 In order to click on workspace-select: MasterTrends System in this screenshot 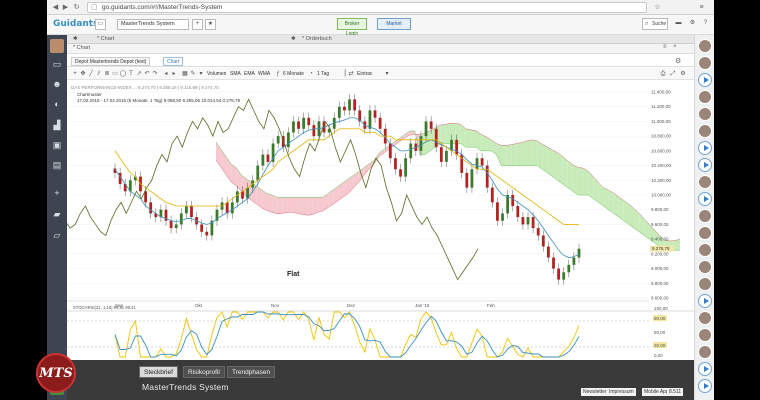, I will do `click(153, 24)`.